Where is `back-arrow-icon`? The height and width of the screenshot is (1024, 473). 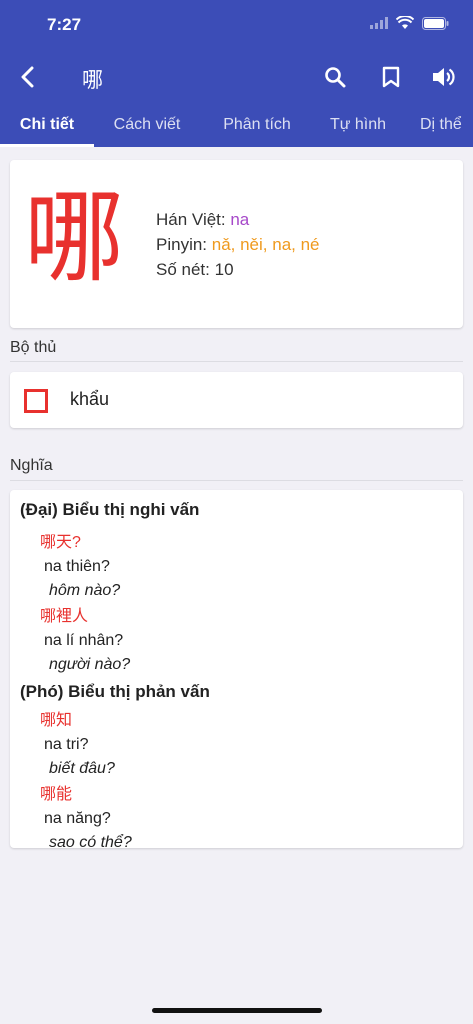 back-arrow-icon is located at coordinates (27, 77).